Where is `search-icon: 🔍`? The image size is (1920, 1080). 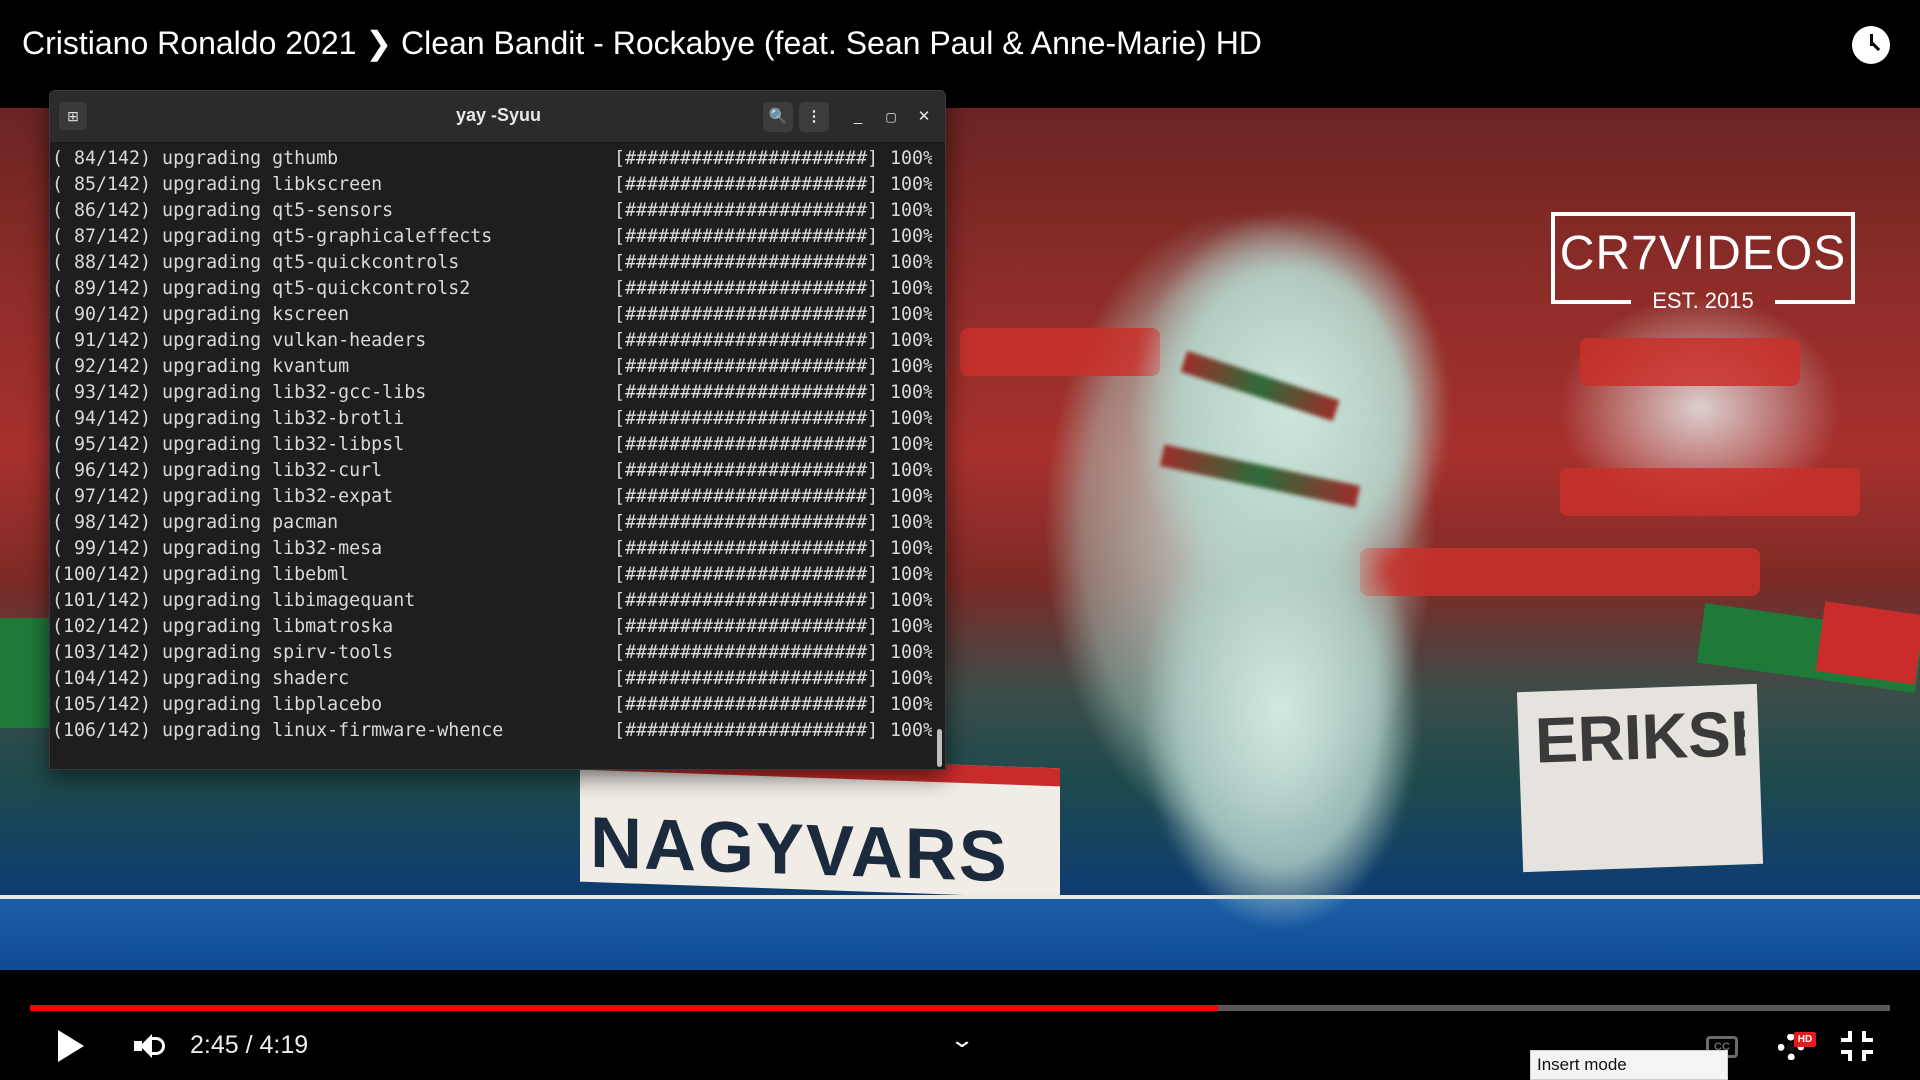 search-icon: 🔍 is located at coordinates (778, 117).